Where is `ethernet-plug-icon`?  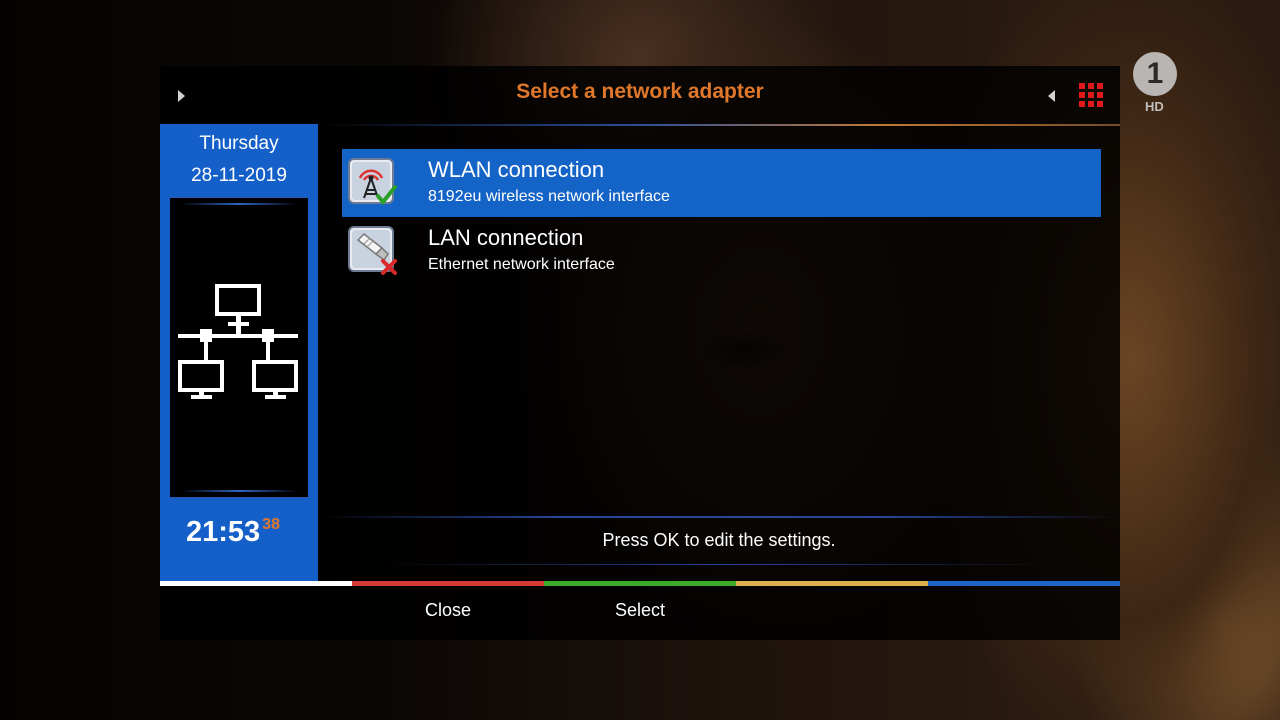 ethernet-plug-icon is located at coordinates (372, 250).